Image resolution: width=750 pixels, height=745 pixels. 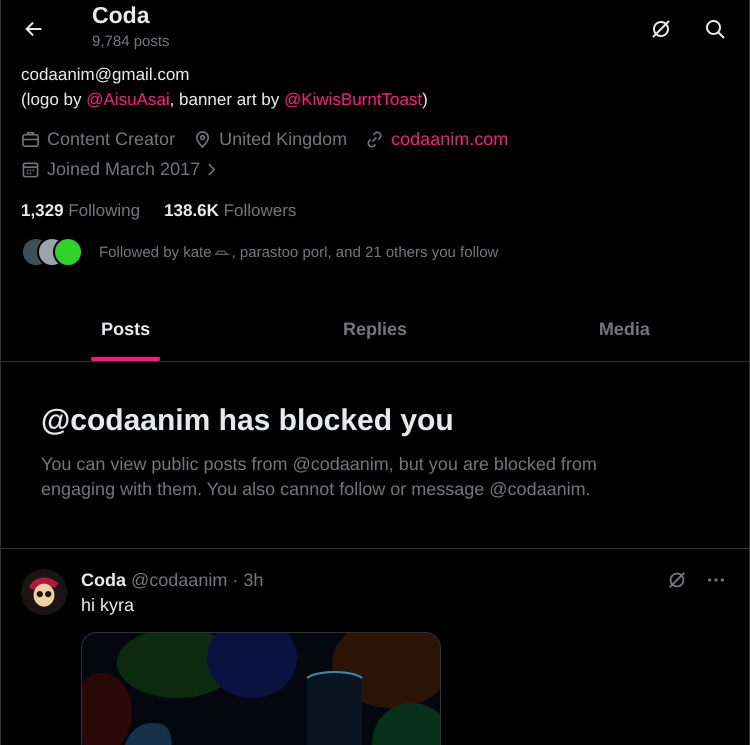 What do you see at coordinates (715, 29) in the screenshot?
I see `search-icon` at bounding box center [715, 29].